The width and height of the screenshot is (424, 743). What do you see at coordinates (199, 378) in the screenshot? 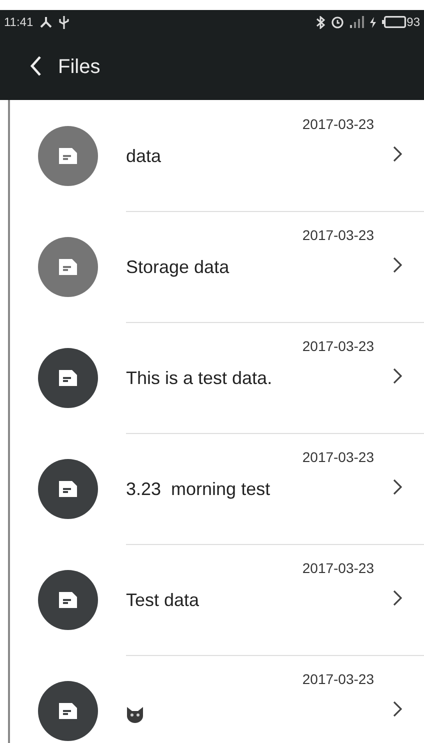
I see `file-name: This is a test data.` at bounding box center [199, 378].